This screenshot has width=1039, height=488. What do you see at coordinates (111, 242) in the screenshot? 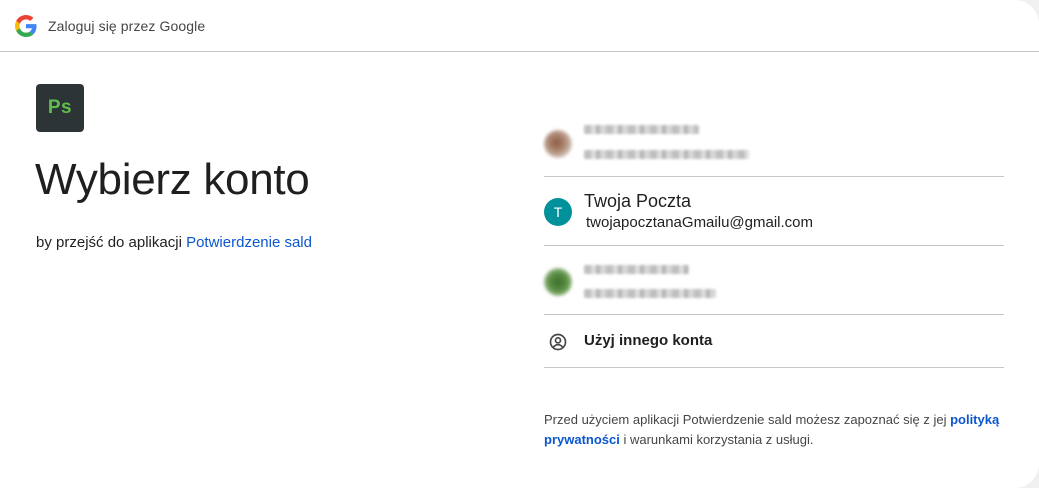
I see `subtitle-prefix: by przejść do aplikacji` at bounding box center [111, 242].